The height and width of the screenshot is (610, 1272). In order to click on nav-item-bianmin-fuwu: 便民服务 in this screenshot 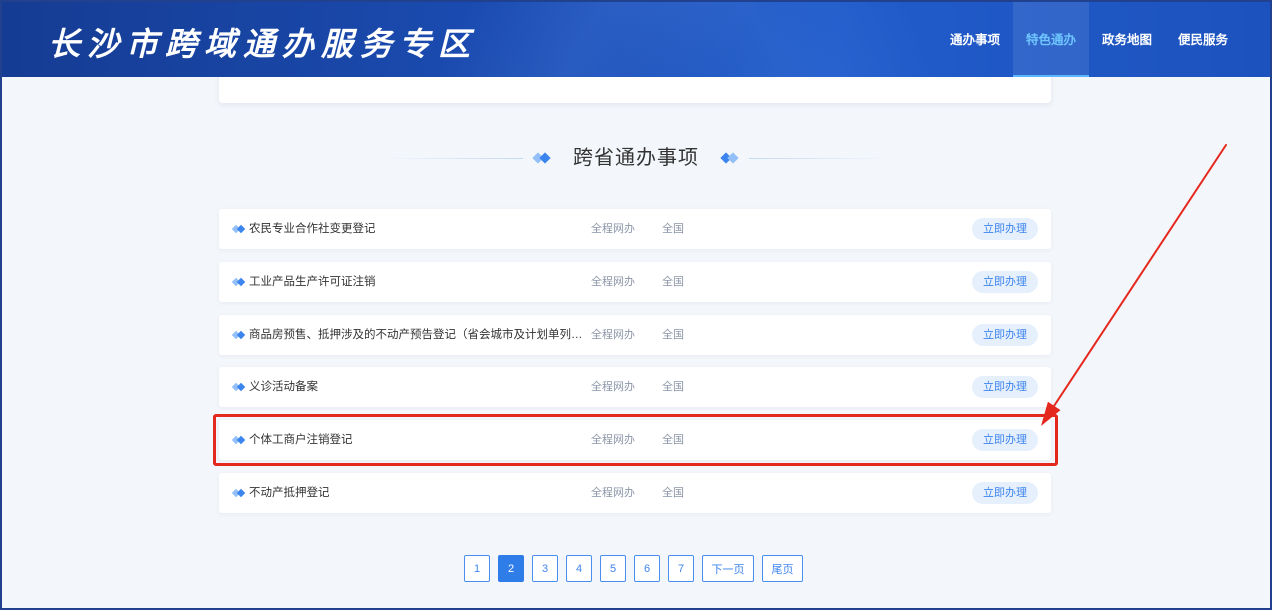, I will do `click(1203, 38)`.